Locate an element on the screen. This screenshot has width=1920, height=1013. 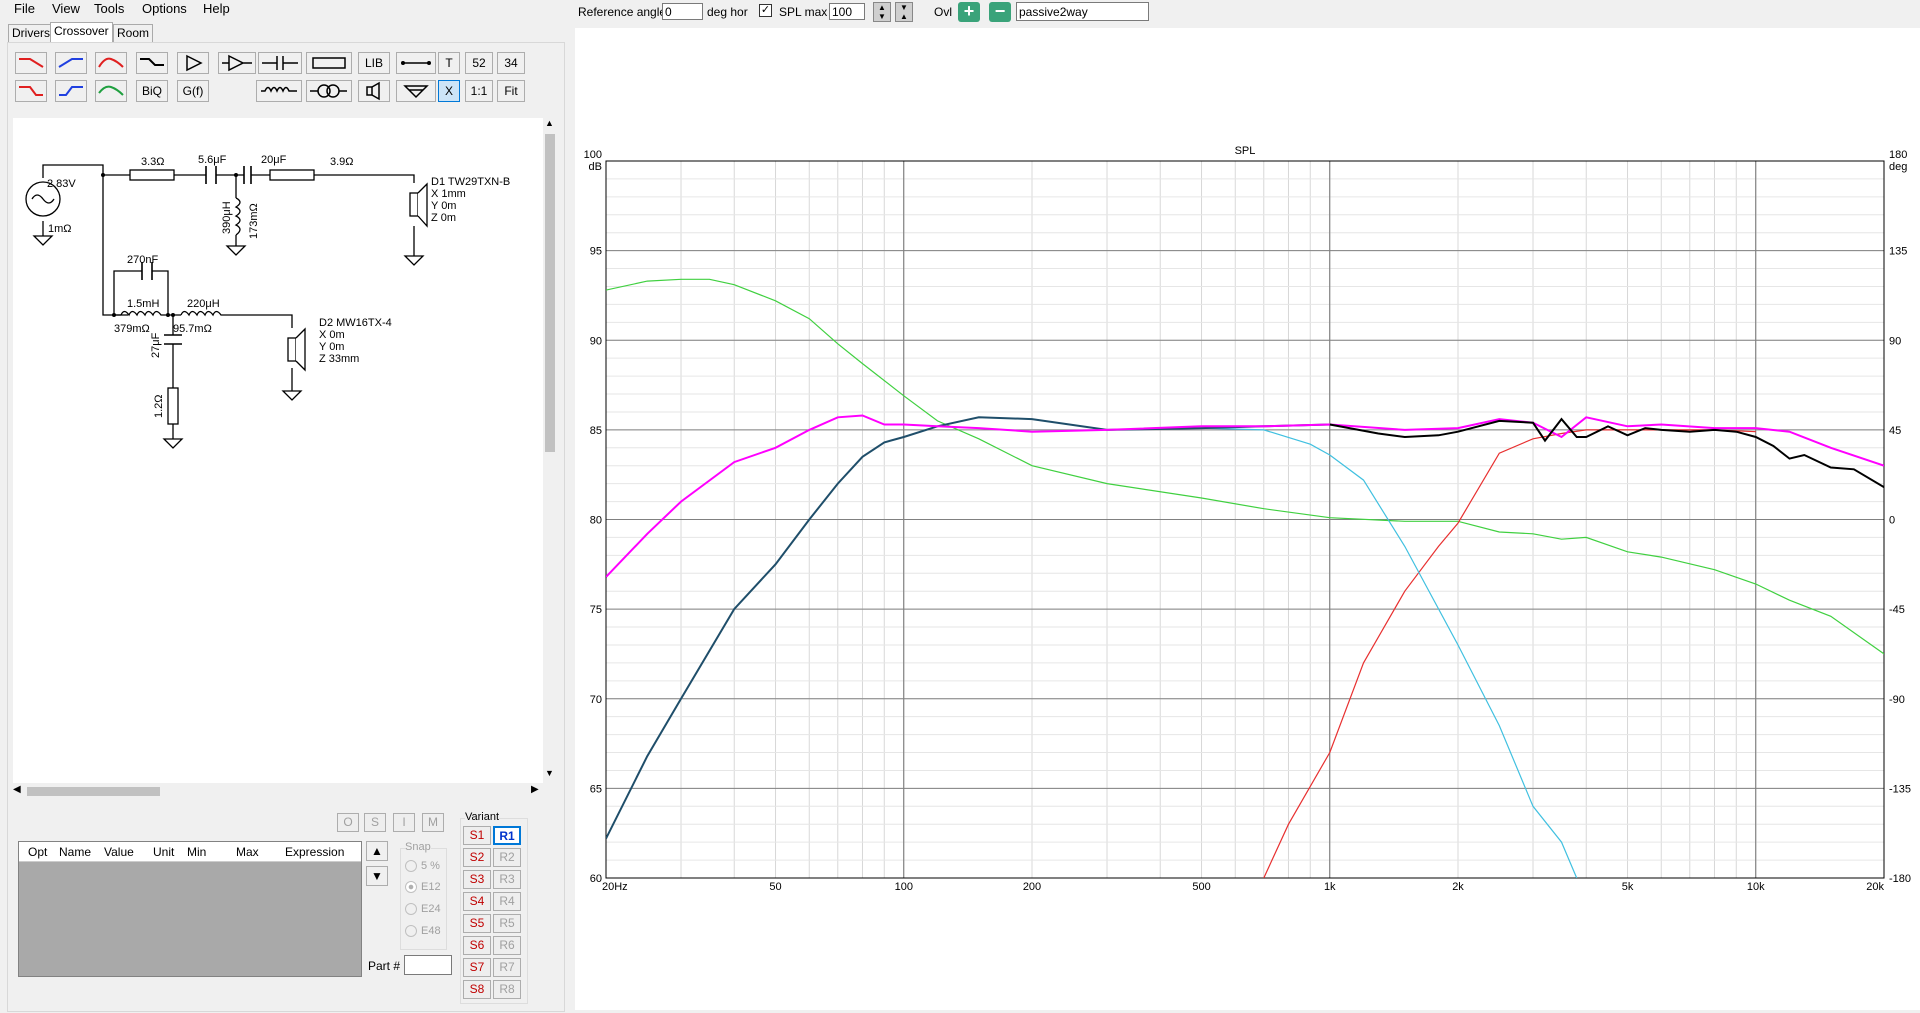
variant-r4-button: R4 is located at coordinates (507, 901).